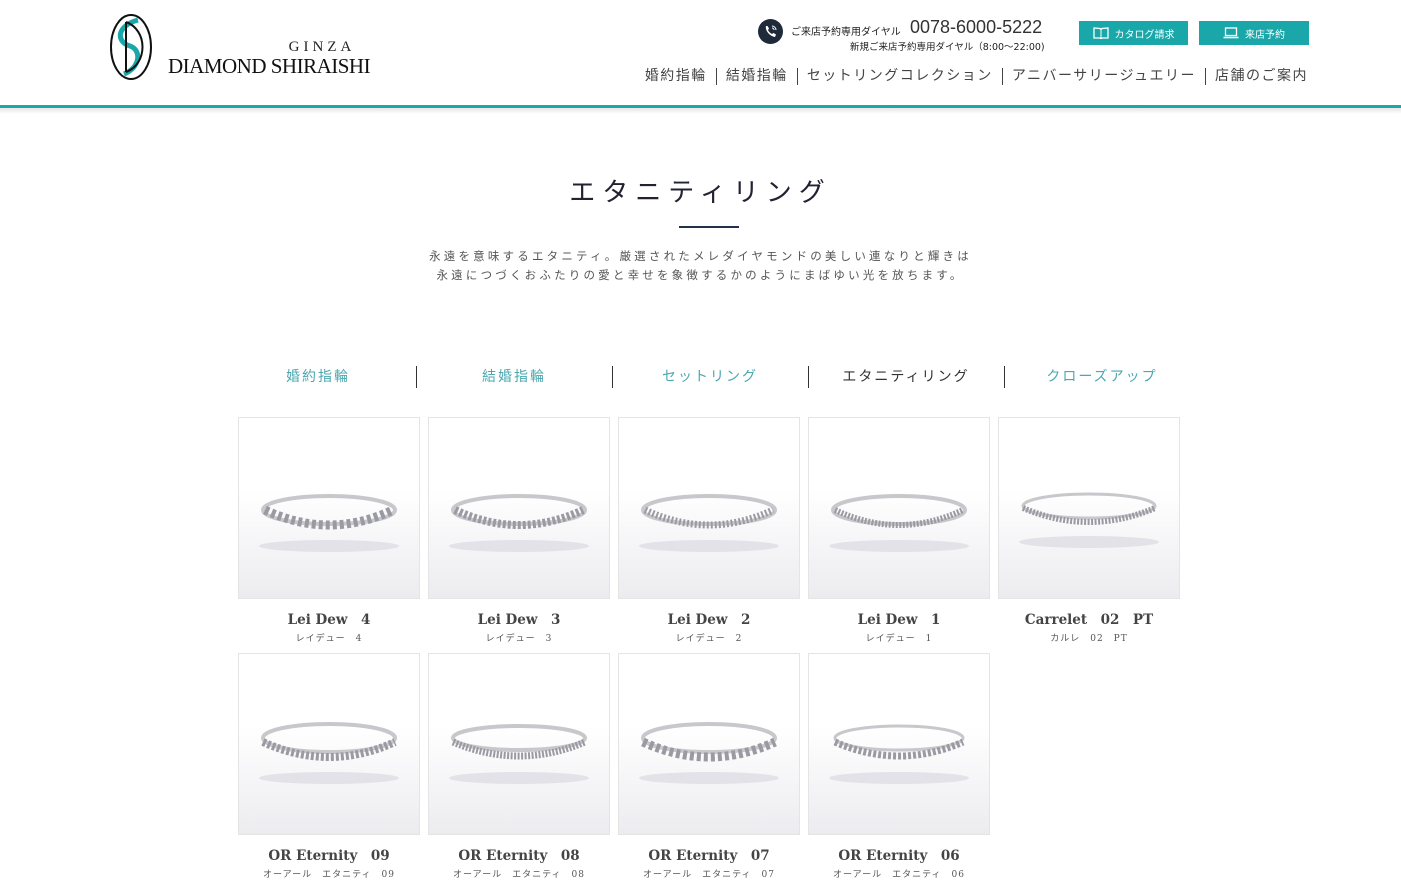  Describe the element at coordinates (709, 639) in the screenshot. I see `product-name-kana: レイデュー 2` at that location.